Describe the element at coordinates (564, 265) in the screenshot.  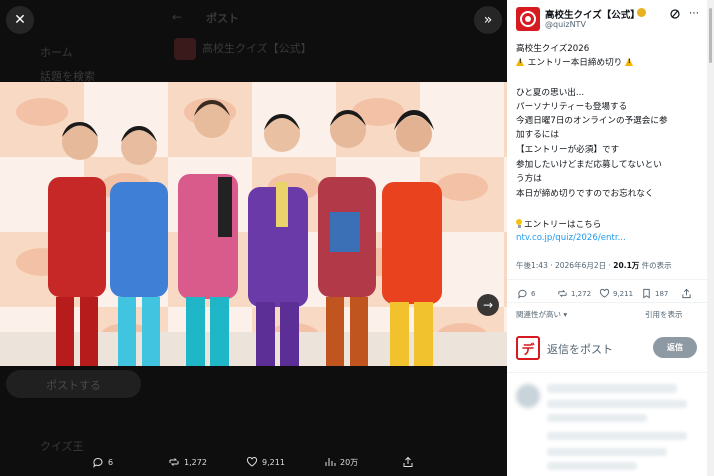
I see `tweet-timestamp: 午後1:43 · 2026年6月2日 ·` at that location.